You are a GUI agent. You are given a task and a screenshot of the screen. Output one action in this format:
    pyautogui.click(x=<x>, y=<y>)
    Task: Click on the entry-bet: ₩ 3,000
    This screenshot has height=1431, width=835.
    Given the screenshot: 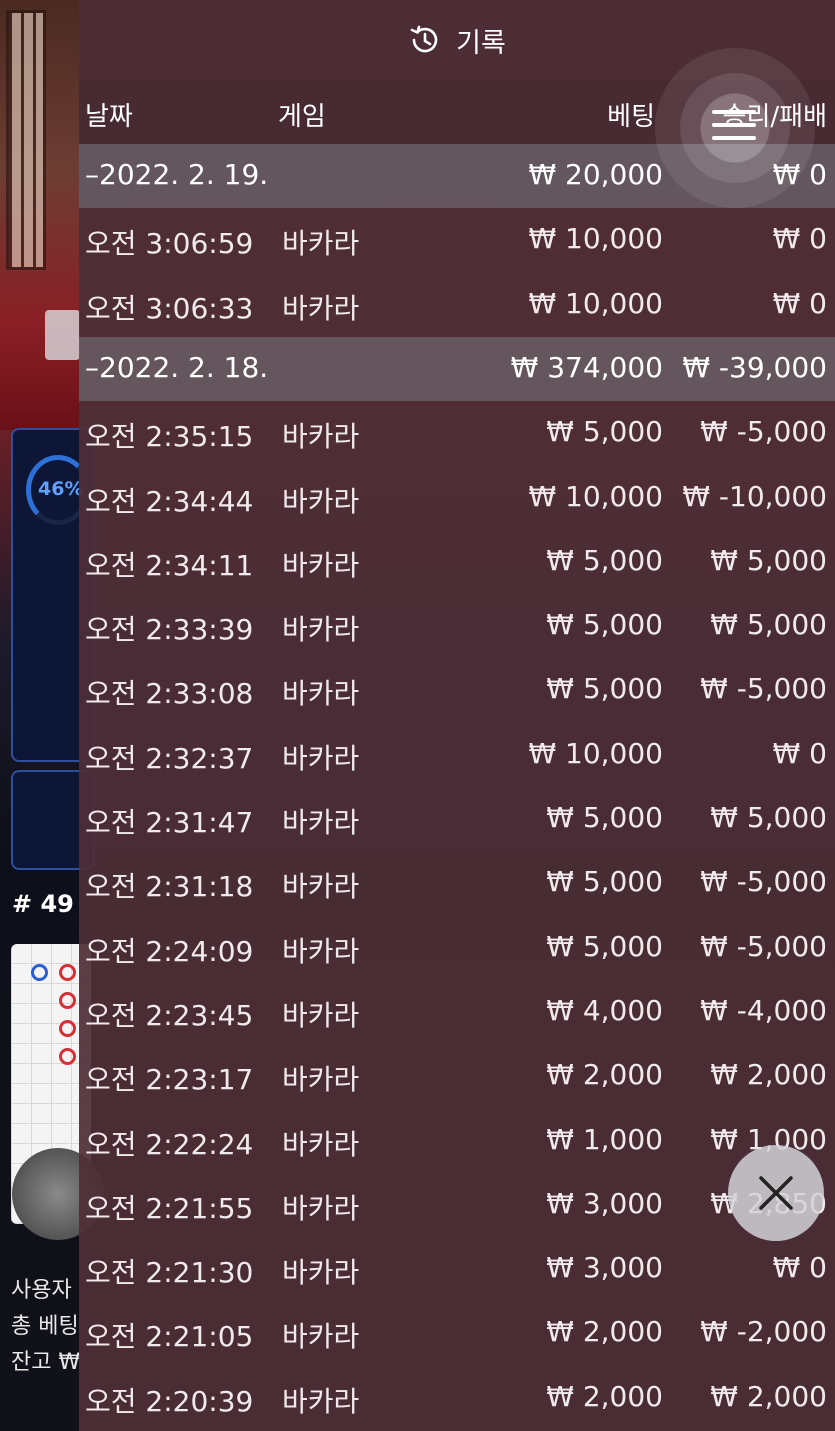 What is the action you would take?
    pyautogui.click(x=604, y=1268)
    